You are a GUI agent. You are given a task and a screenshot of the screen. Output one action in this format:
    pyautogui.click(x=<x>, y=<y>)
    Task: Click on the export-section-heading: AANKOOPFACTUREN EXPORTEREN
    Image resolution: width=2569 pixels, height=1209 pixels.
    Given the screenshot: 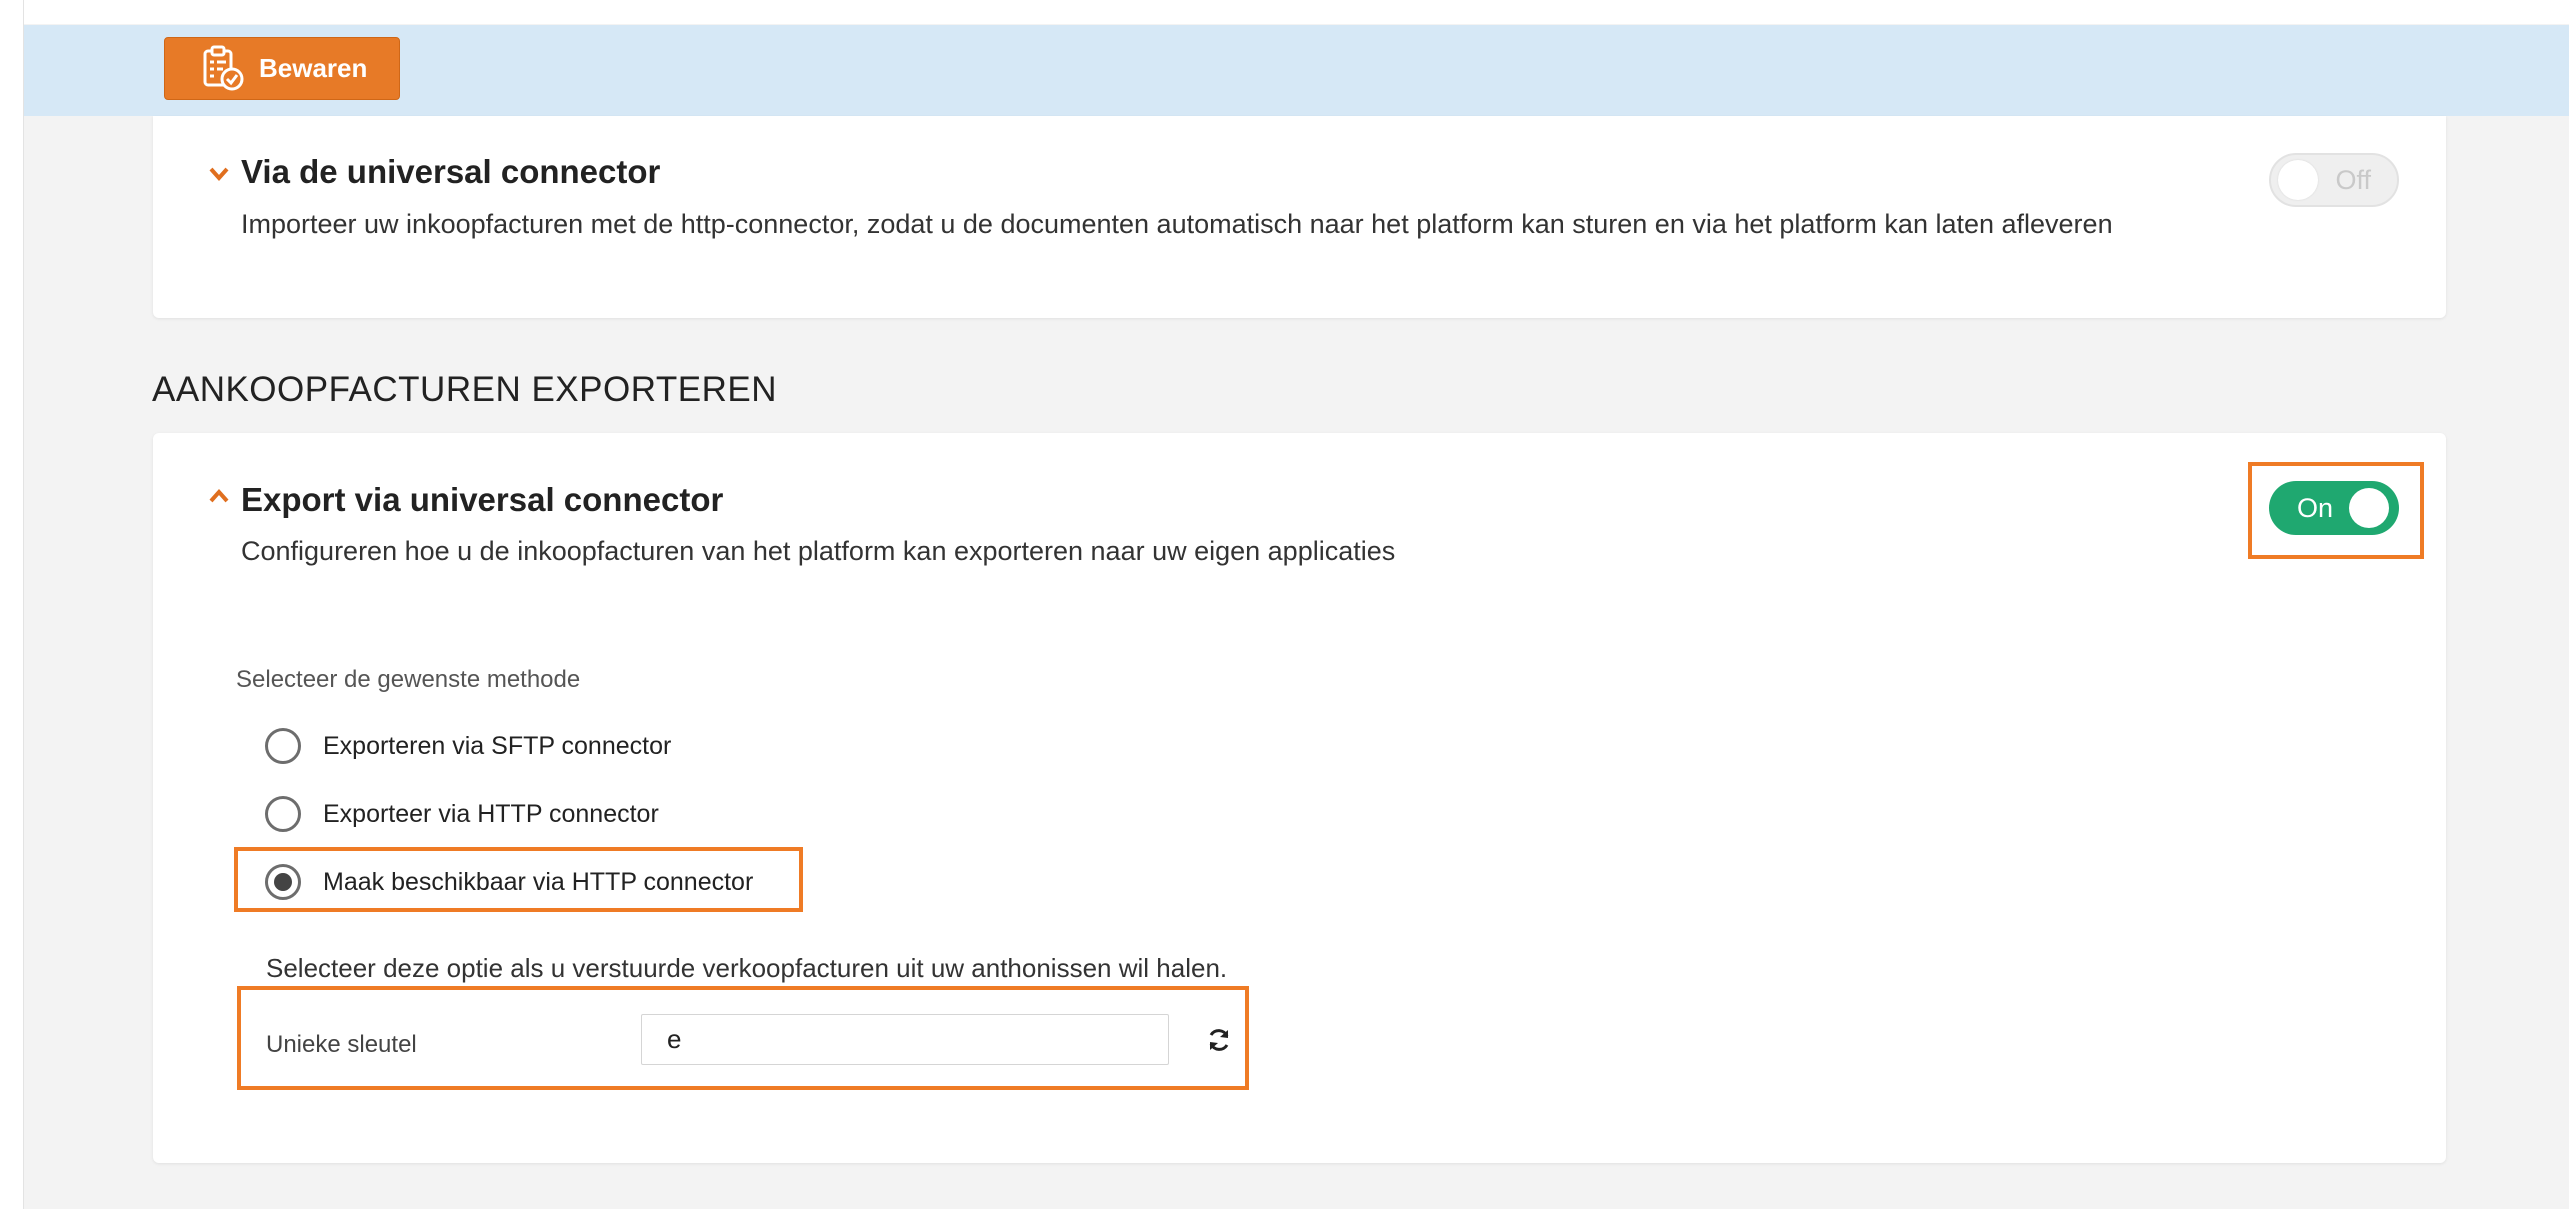 What is the action you would take?
    pyautogui.click(x=464, y=389)
    